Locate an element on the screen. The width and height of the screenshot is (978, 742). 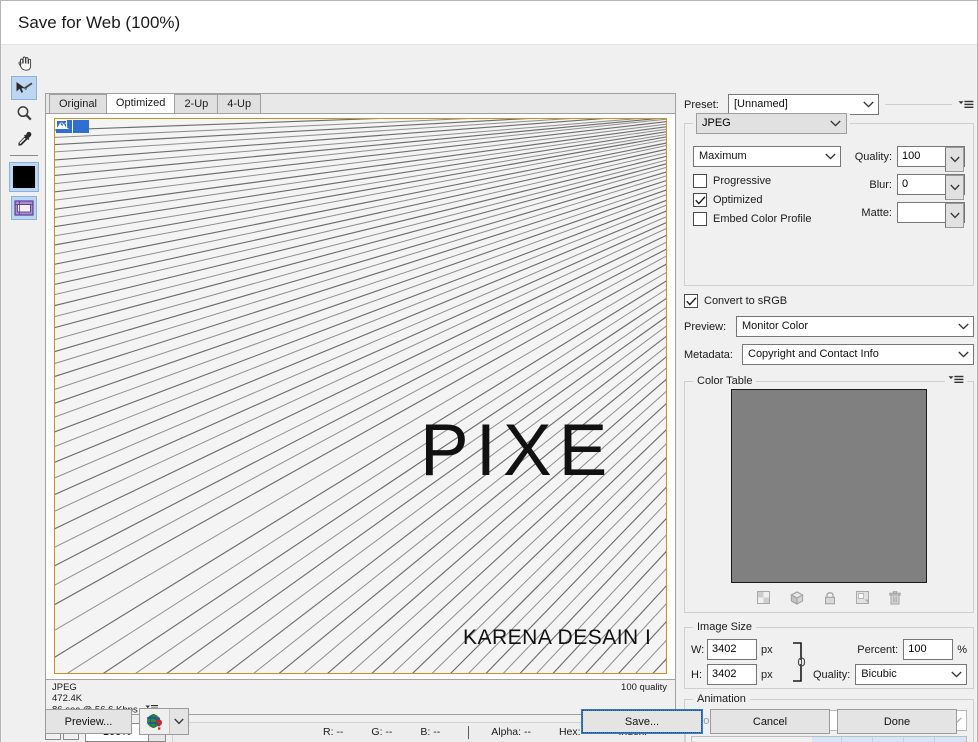
file-format: JPEG is located at coordinates (64, 687).